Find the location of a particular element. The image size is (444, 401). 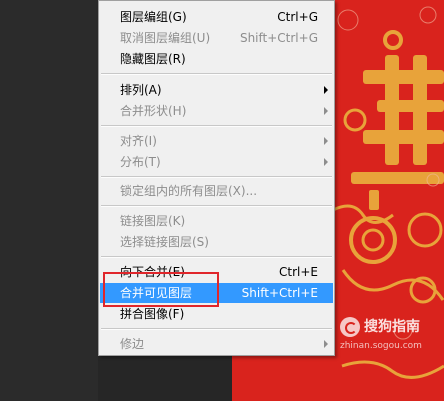

menu-item-label: 选择链接图层(S) is located at coordinates (164, 242).